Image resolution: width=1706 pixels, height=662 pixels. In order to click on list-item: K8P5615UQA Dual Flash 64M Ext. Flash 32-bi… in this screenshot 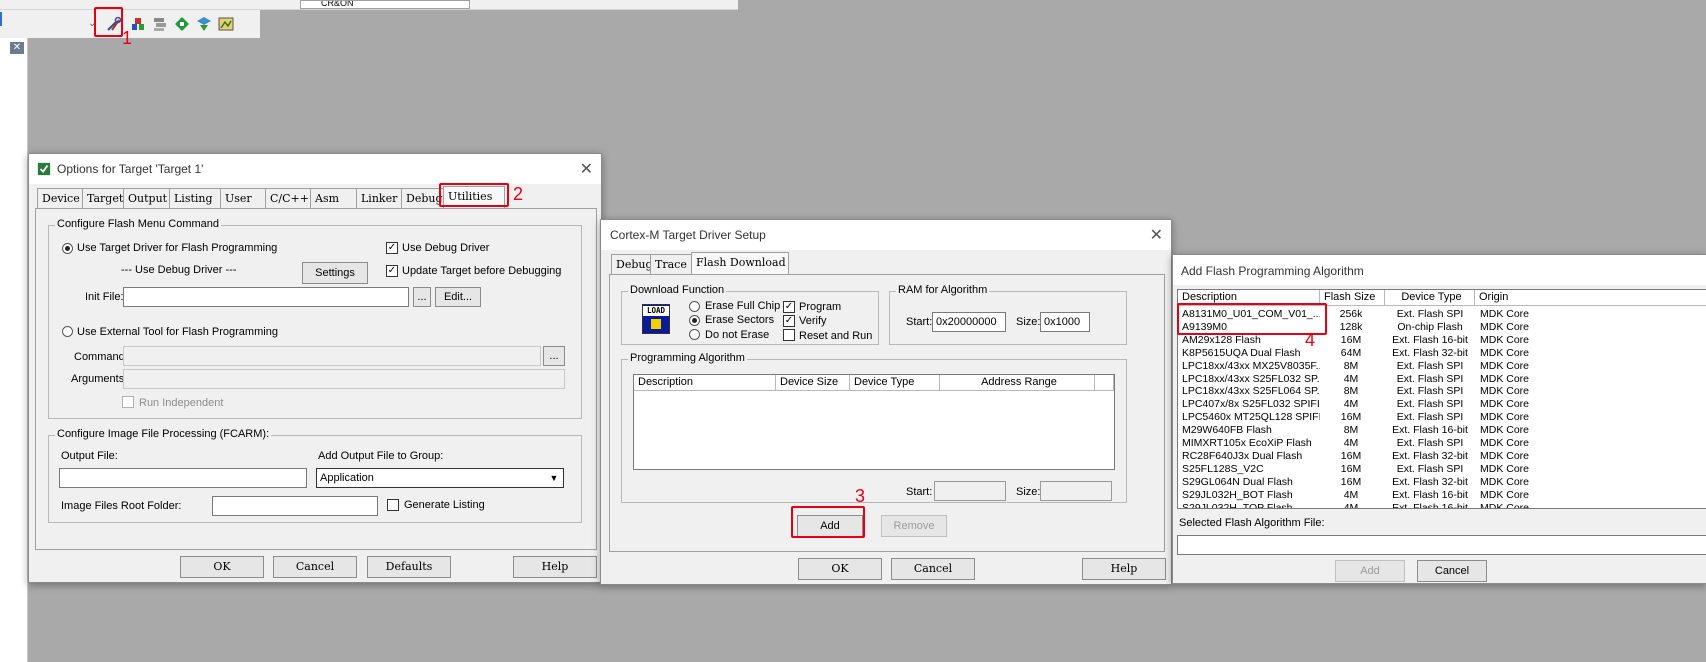, I will do `click(1442, 353)`.